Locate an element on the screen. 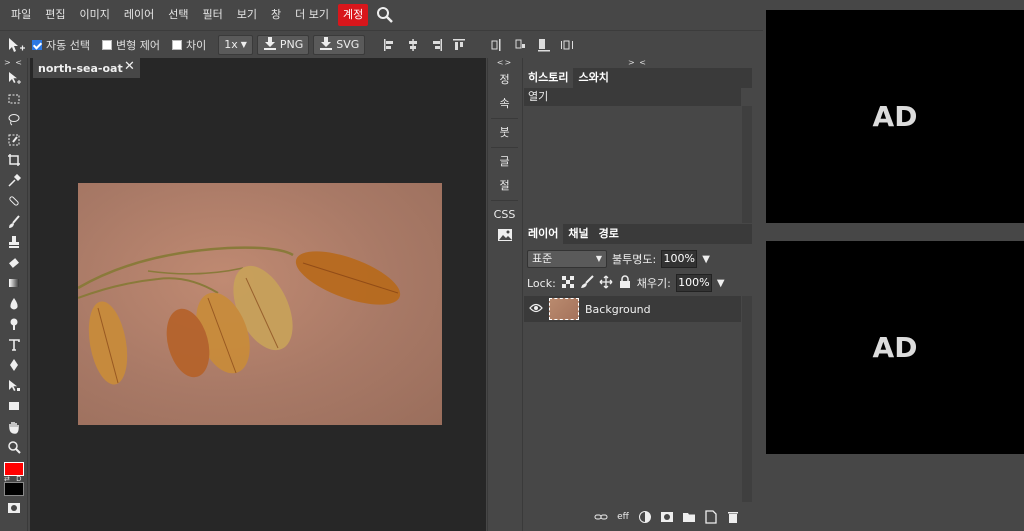 Image resolution: width=1024 pixels, height=531 pixels. foreground-color-swatch is located at coordinates (14, 469).